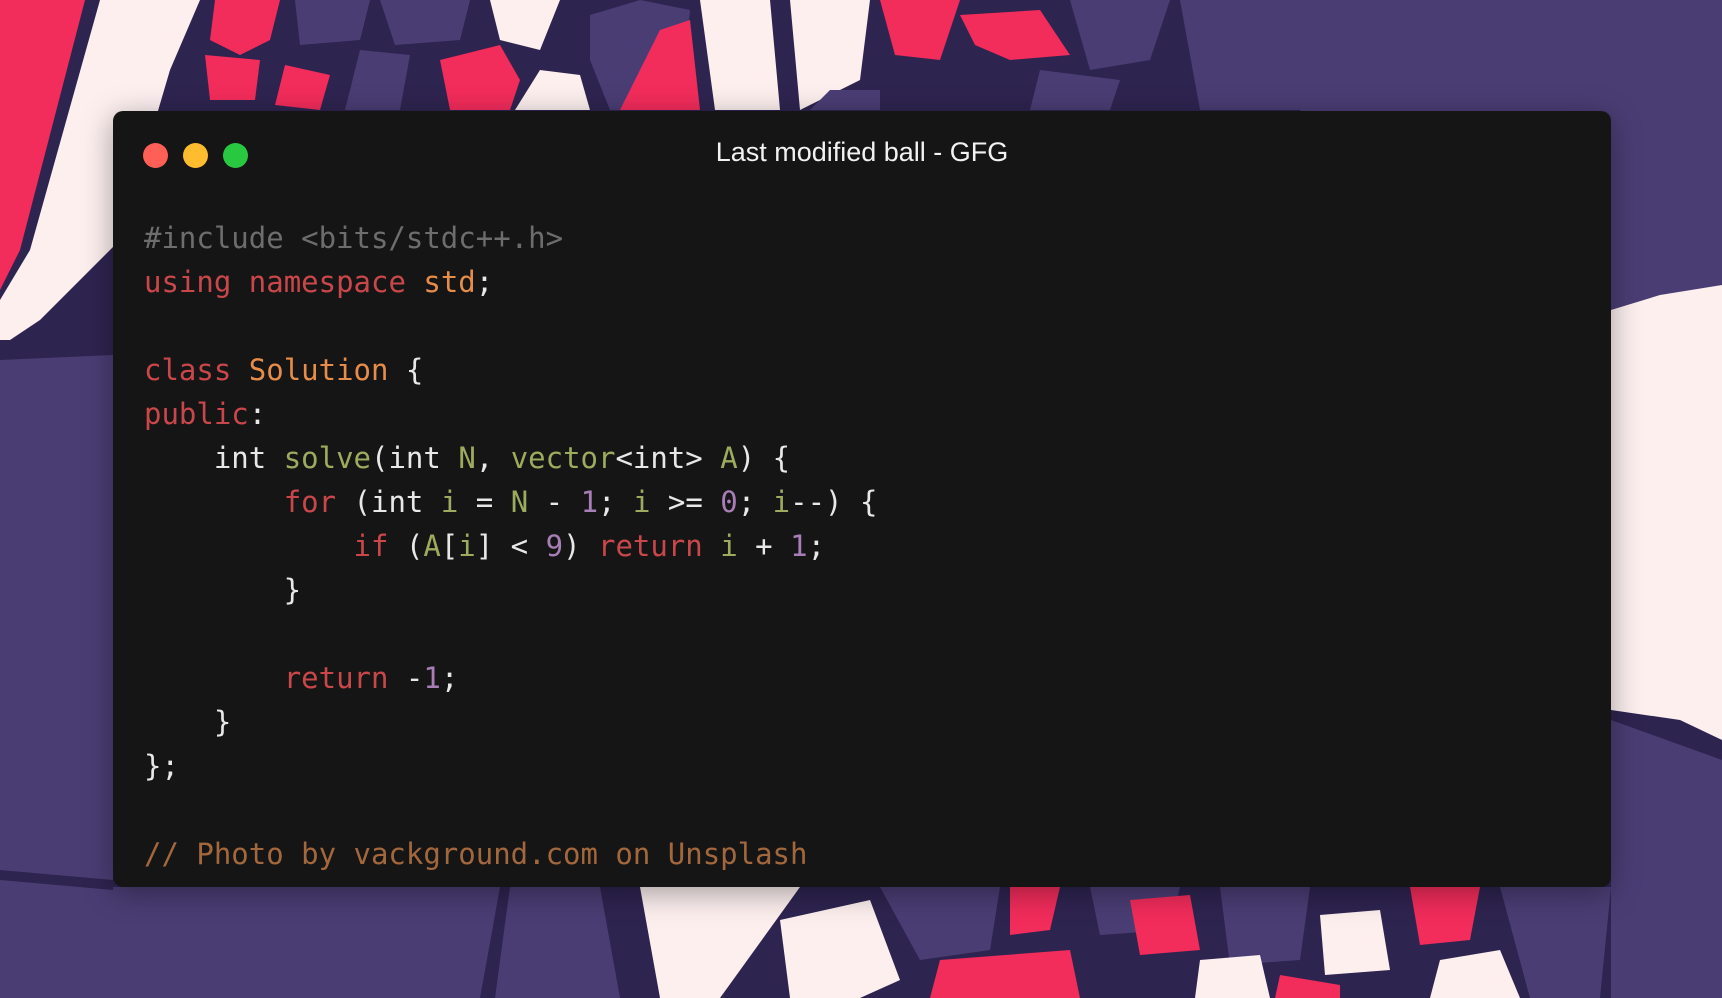 The width and height of the screenshot is (1722, 998). I want to click on code-token: ] <, so click(510, 546).